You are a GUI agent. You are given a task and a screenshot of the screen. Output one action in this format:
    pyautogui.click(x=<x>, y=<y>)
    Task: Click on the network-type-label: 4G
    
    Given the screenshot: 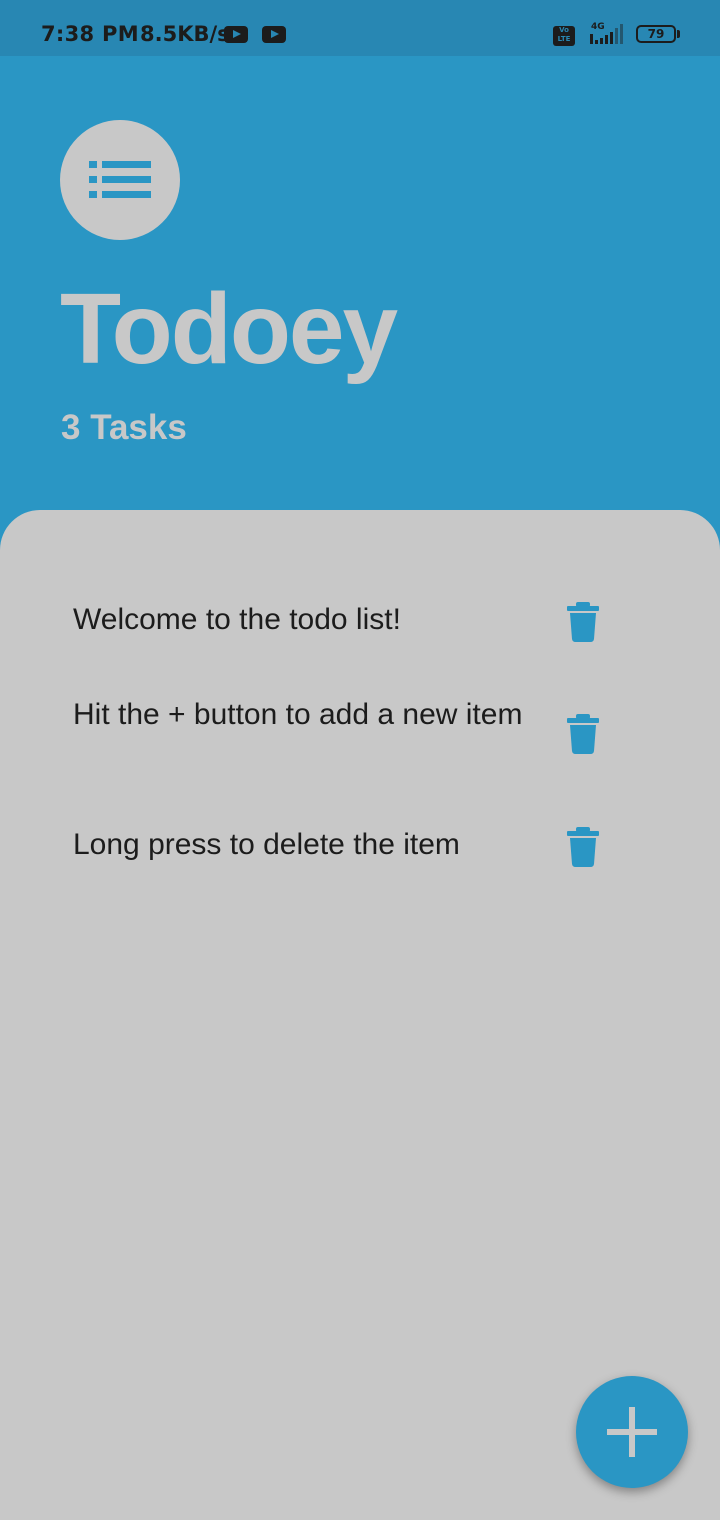 What is the action you would take?
    pyautogui.click(x=598, y=27)
    